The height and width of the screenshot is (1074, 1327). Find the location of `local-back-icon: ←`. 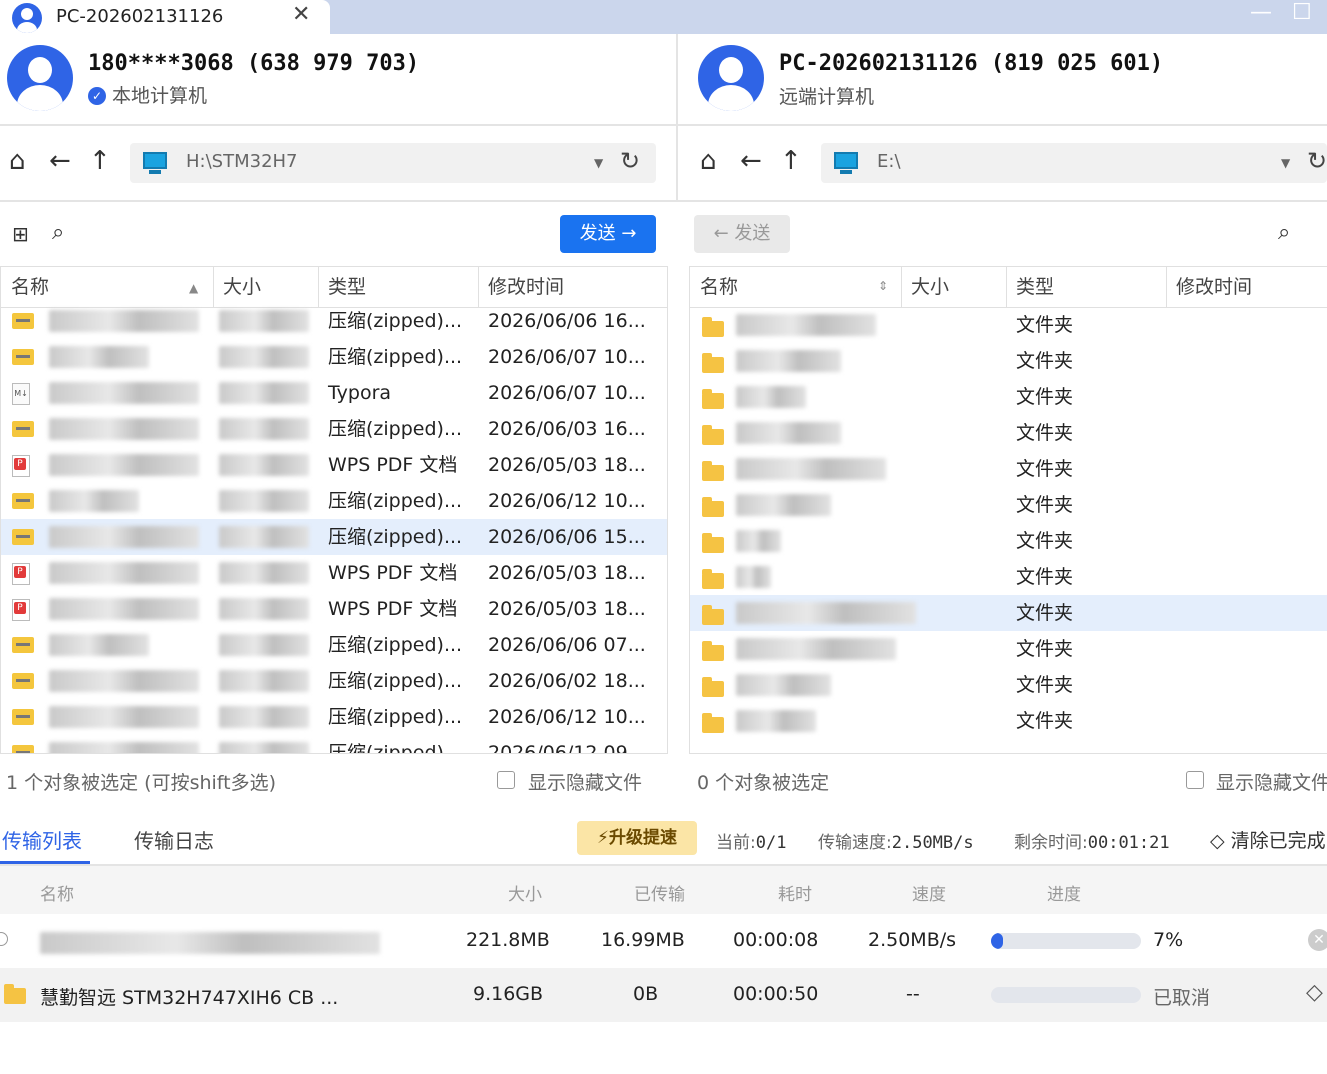

local-back-icon: ← is located at coordinates (60, 161).